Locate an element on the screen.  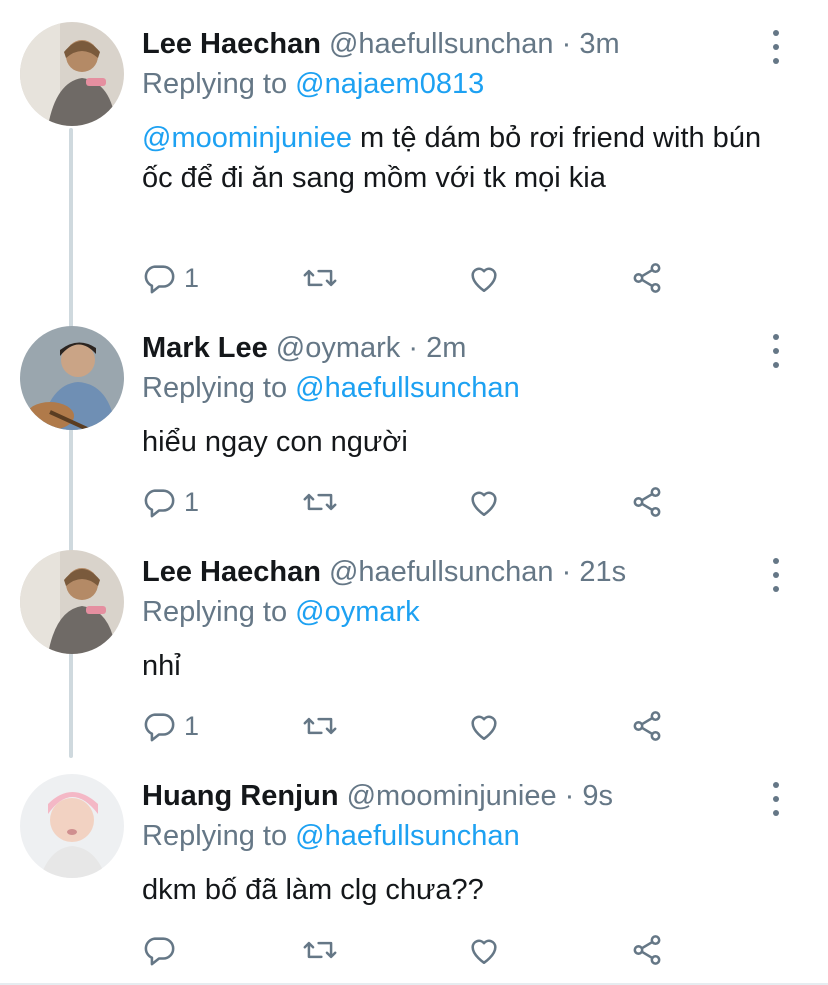
timestamp: 2m is located at coordinates (446, 348).